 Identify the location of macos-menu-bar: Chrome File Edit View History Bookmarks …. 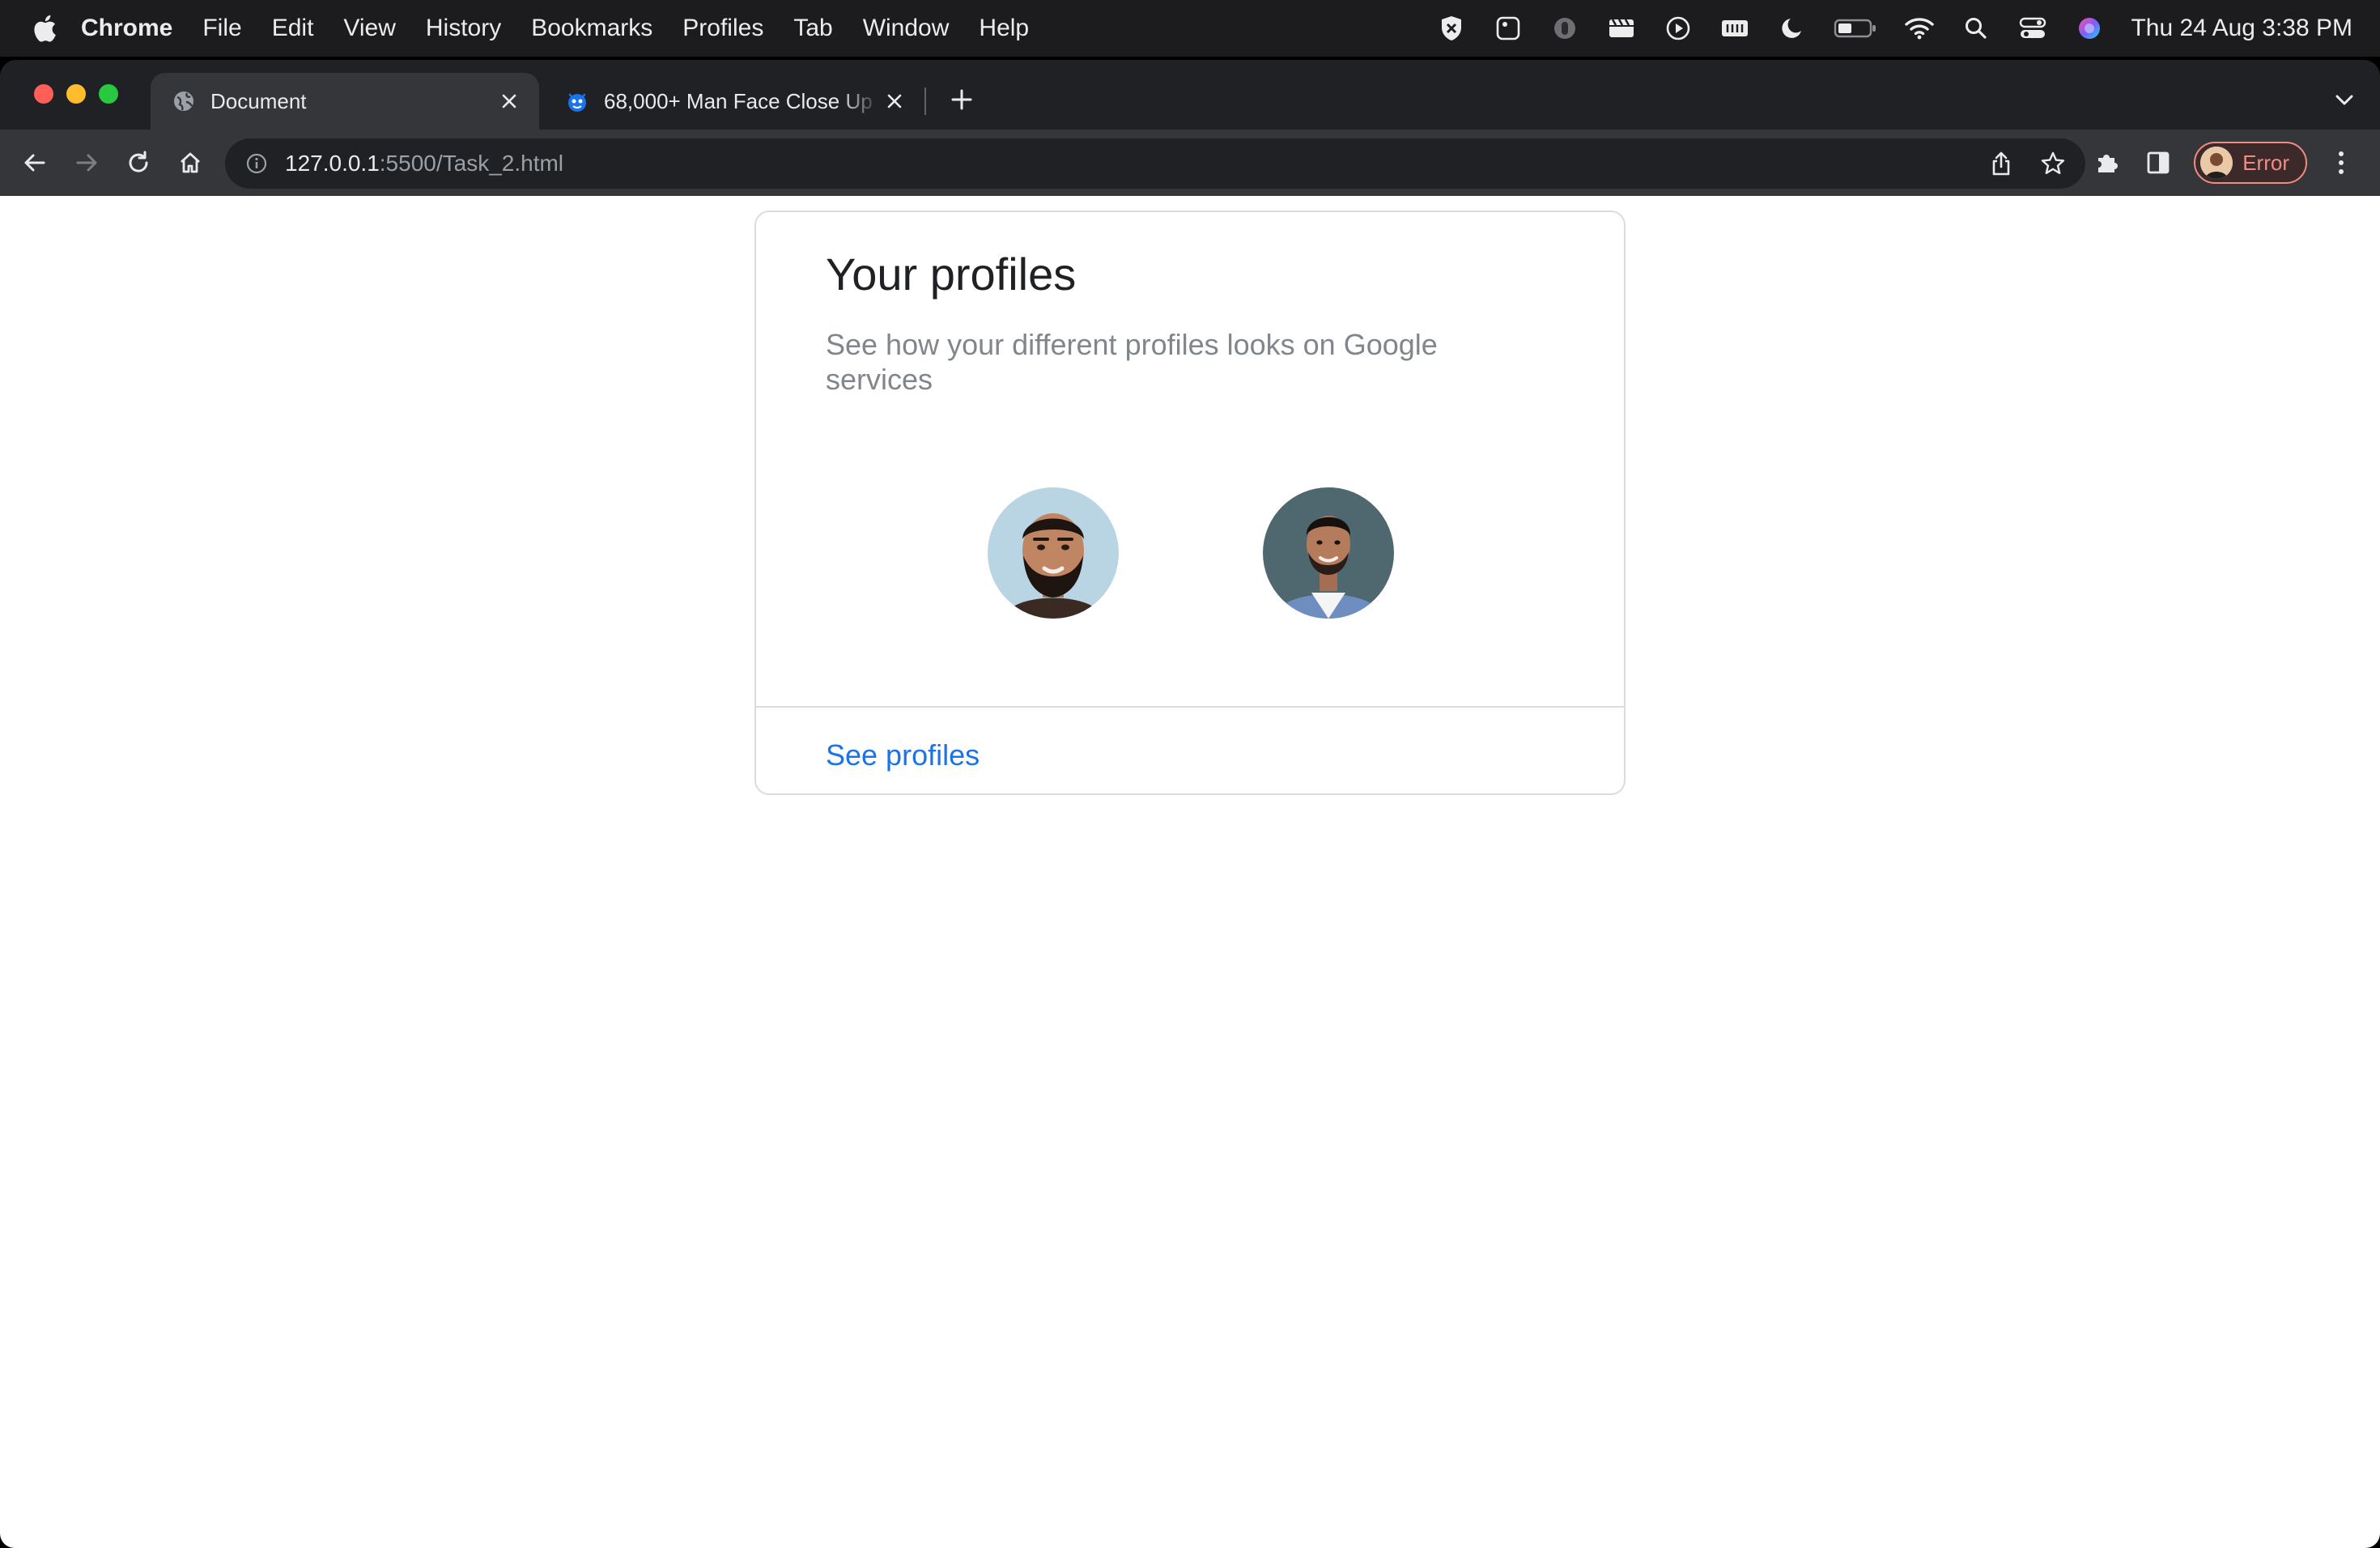
(1190, 29).